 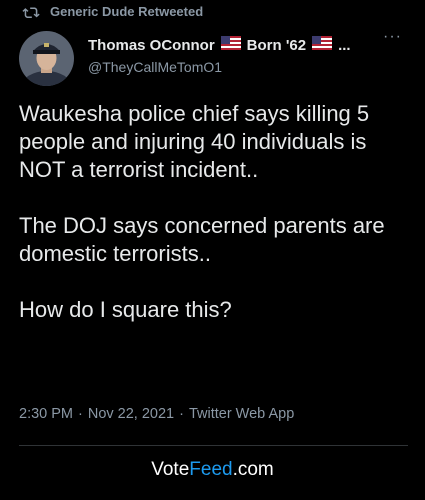 What do you see at coordinates (392, 37) in the screenshot?
I see `more-options-icon: ···` at bounding box center [392, 37].